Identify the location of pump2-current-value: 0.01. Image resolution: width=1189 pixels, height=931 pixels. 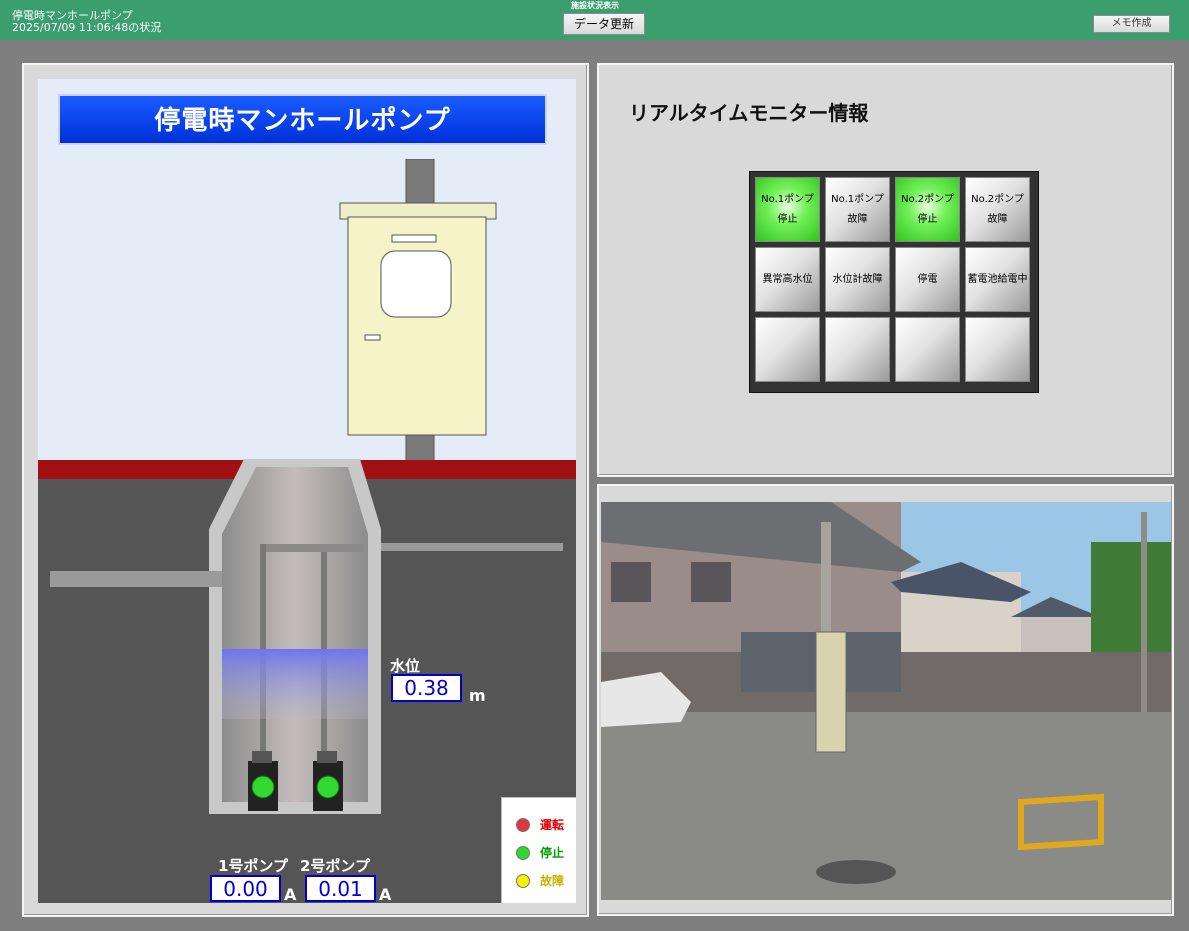
(340, 888).